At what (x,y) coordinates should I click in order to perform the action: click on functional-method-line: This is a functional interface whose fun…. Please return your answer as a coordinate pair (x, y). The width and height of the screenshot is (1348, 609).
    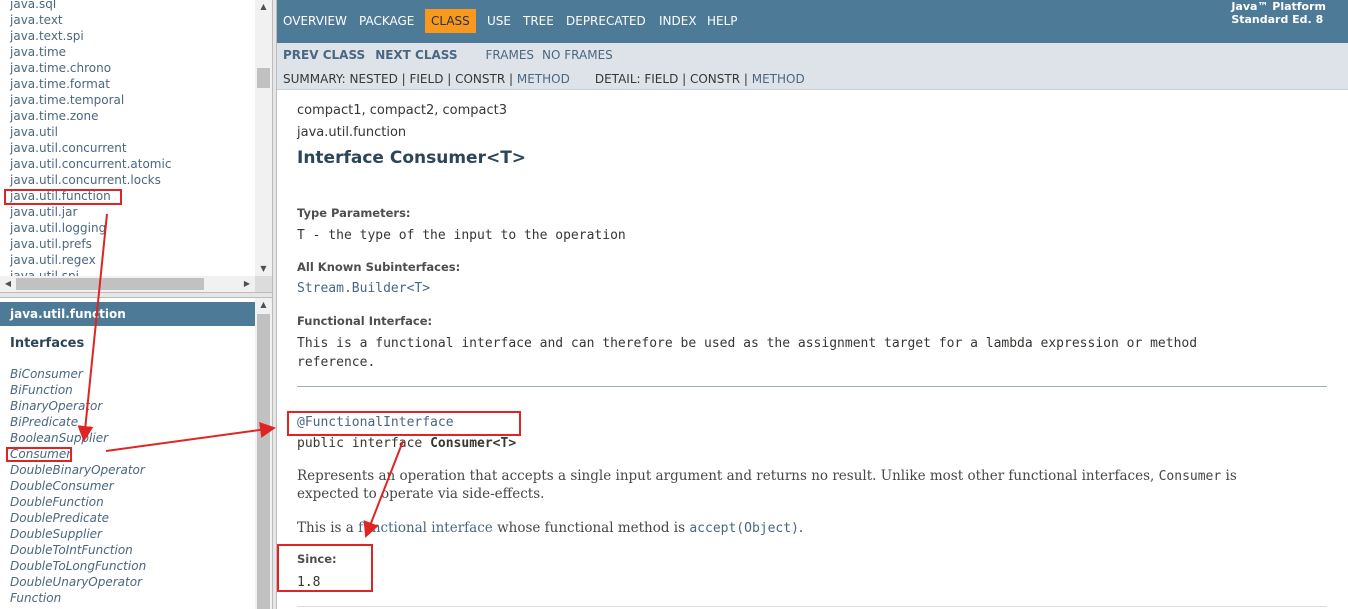
    Looking at the image, I should click on (550, 528).